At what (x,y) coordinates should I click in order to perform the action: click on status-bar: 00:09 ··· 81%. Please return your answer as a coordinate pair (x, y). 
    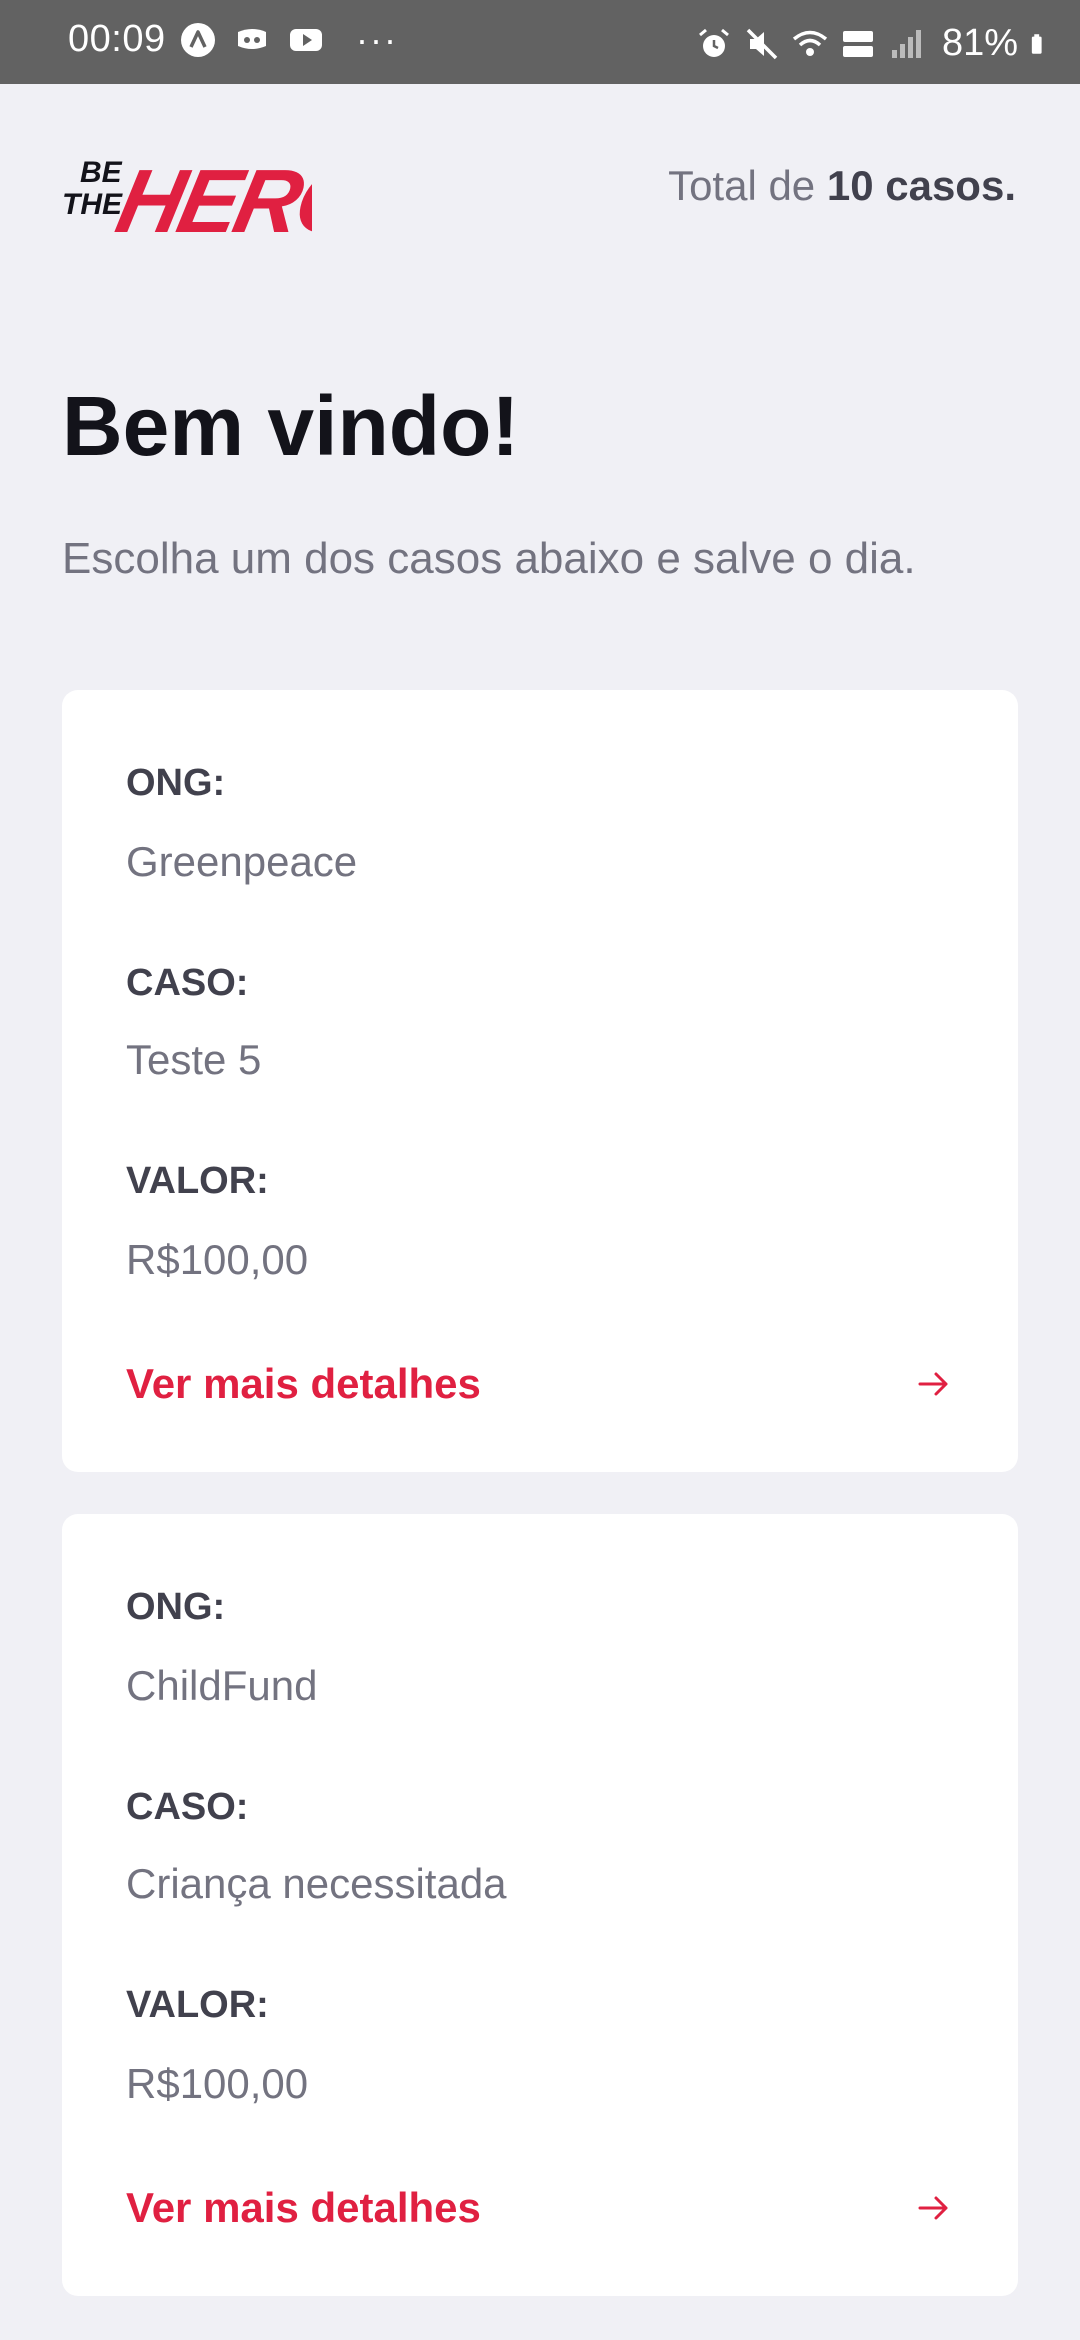
    Looking at the image, I should click on (540, 42).